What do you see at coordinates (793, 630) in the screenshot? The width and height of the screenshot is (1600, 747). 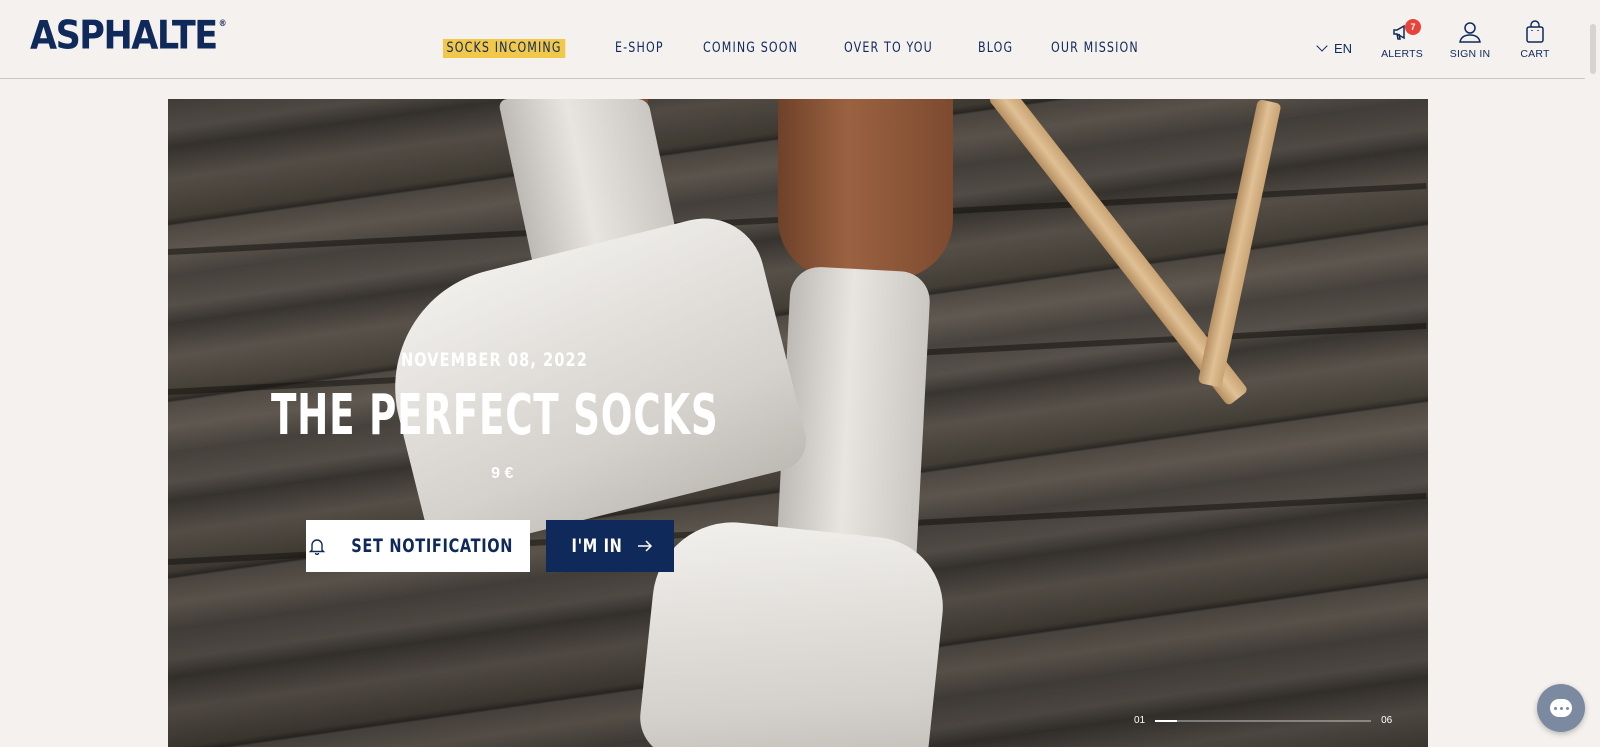 I see `shoe-right` at bounding box center [793, 630].